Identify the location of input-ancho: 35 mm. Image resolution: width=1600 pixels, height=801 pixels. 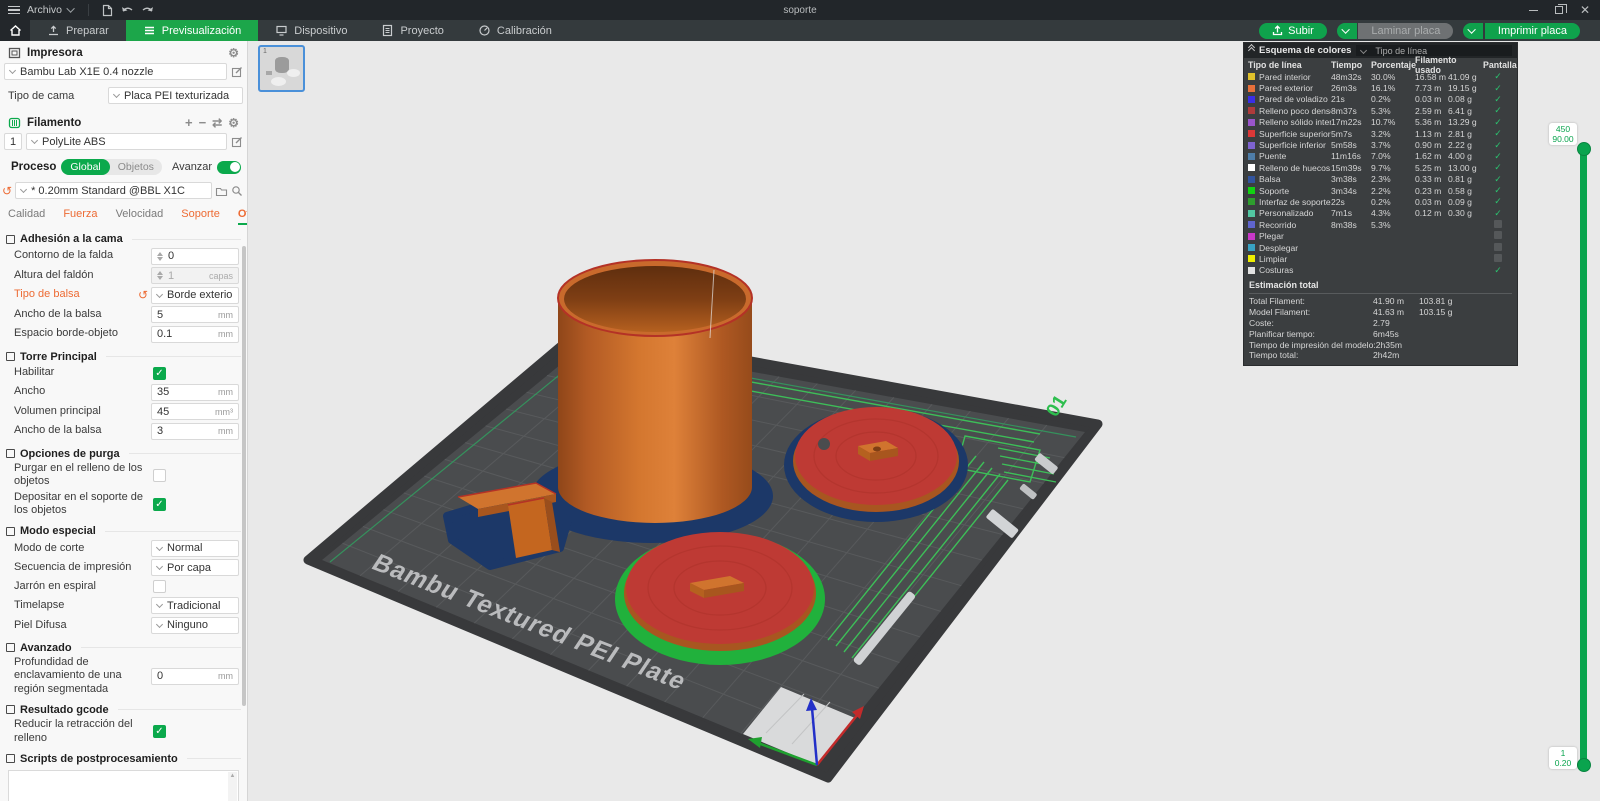
(195, 392).